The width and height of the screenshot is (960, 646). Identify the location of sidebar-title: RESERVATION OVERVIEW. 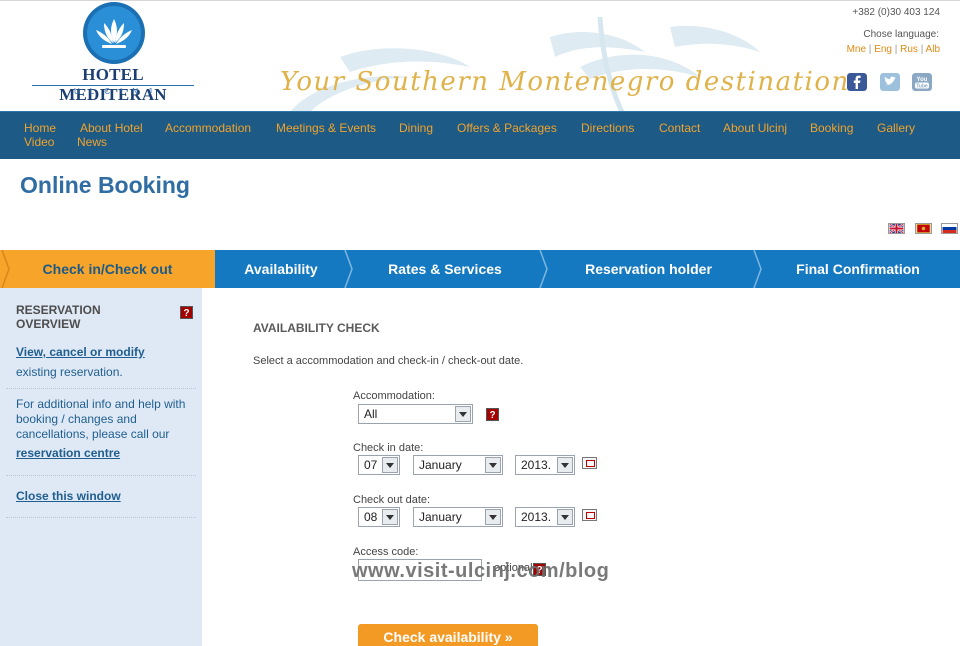
(58, 317).